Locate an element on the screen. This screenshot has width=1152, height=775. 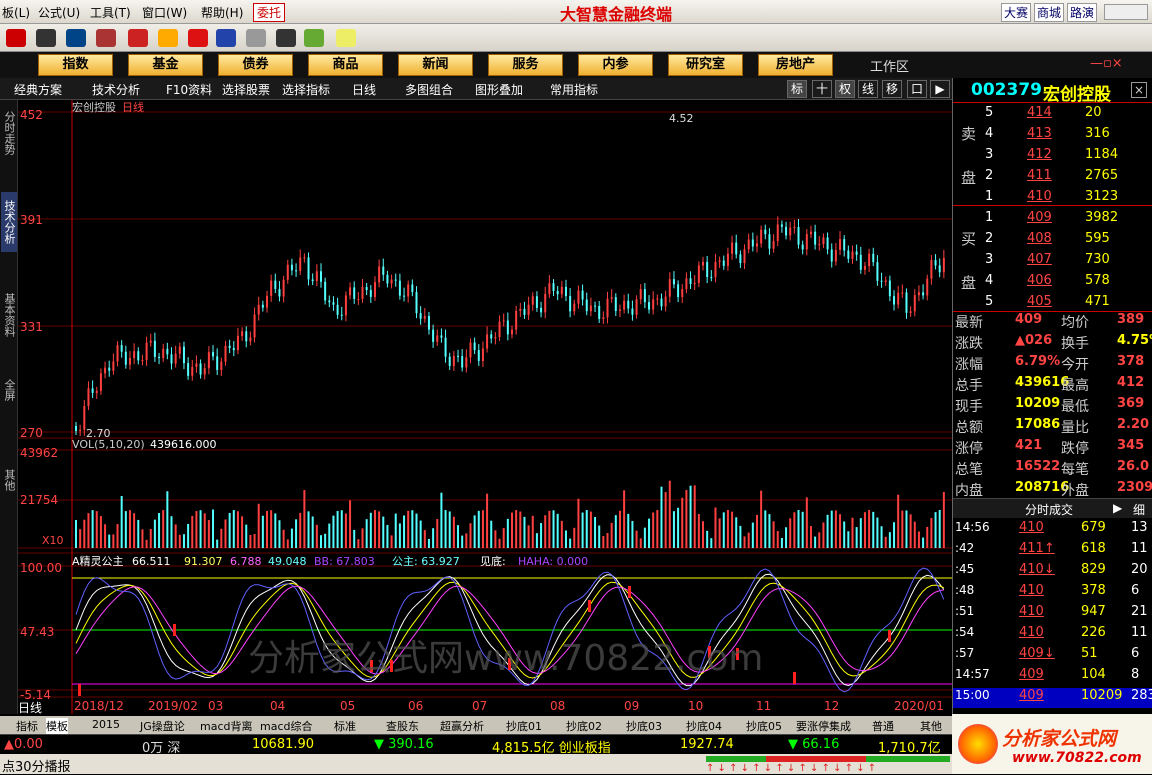
binoculars-icon is located at coordinates (76, 38).